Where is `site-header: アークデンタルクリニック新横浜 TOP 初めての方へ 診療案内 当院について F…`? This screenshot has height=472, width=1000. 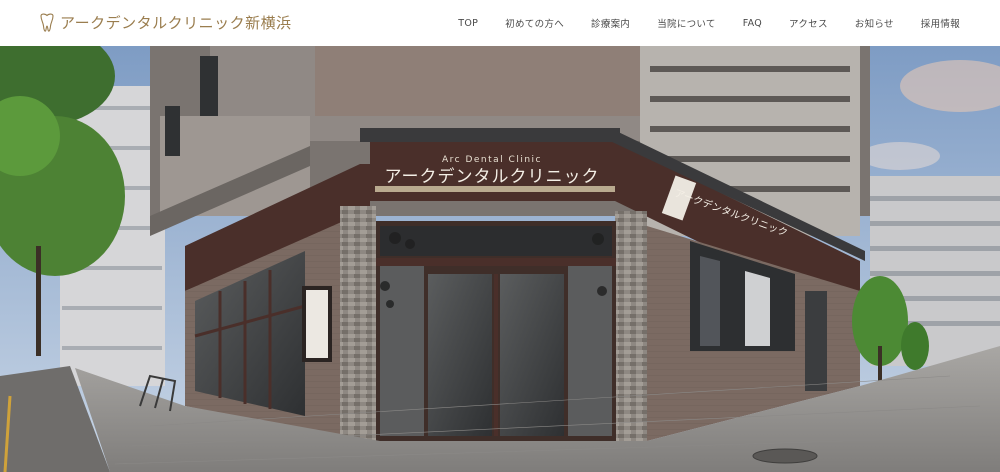 site-header: アークデンタルクリニック新横浜 TOP 初めての方へ 診療案内 当院について F… is located at coordinates (500, 23).